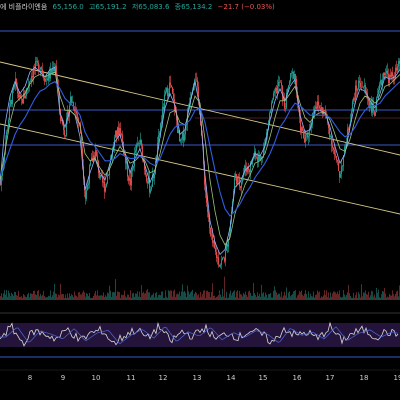 The height and width of the screenshot is (400, 400). What do you see at coordinates (163, 378) in the screenshot?
I see `x-tick-label: 12` at bounding box center [163, 378].